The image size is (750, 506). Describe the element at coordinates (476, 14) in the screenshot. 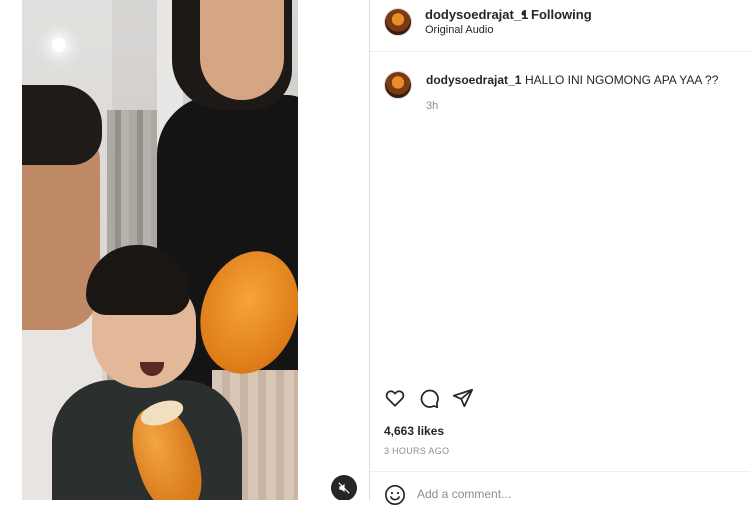

I see `post-username: dodysoedrajat_1` at that location.